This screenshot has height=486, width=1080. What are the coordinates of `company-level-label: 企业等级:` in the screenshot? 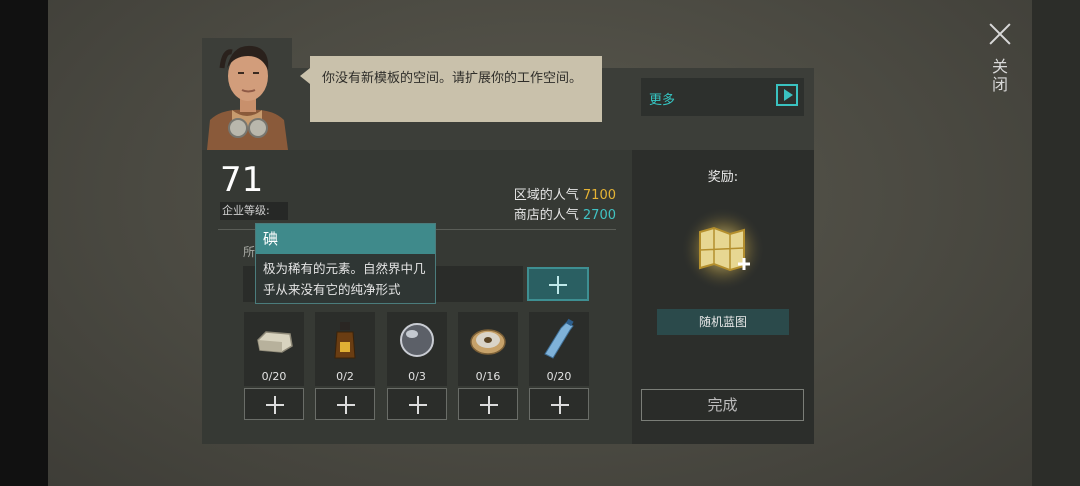 It's located at (254, 211).